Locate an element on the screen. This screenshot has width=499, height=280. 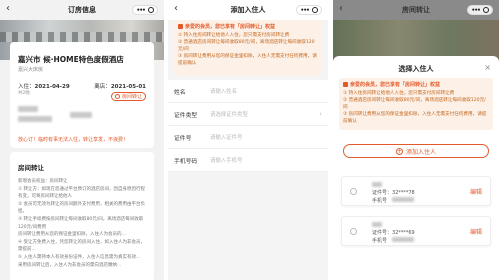
checkout-label: 离店： is located at coordinates (102, 87).